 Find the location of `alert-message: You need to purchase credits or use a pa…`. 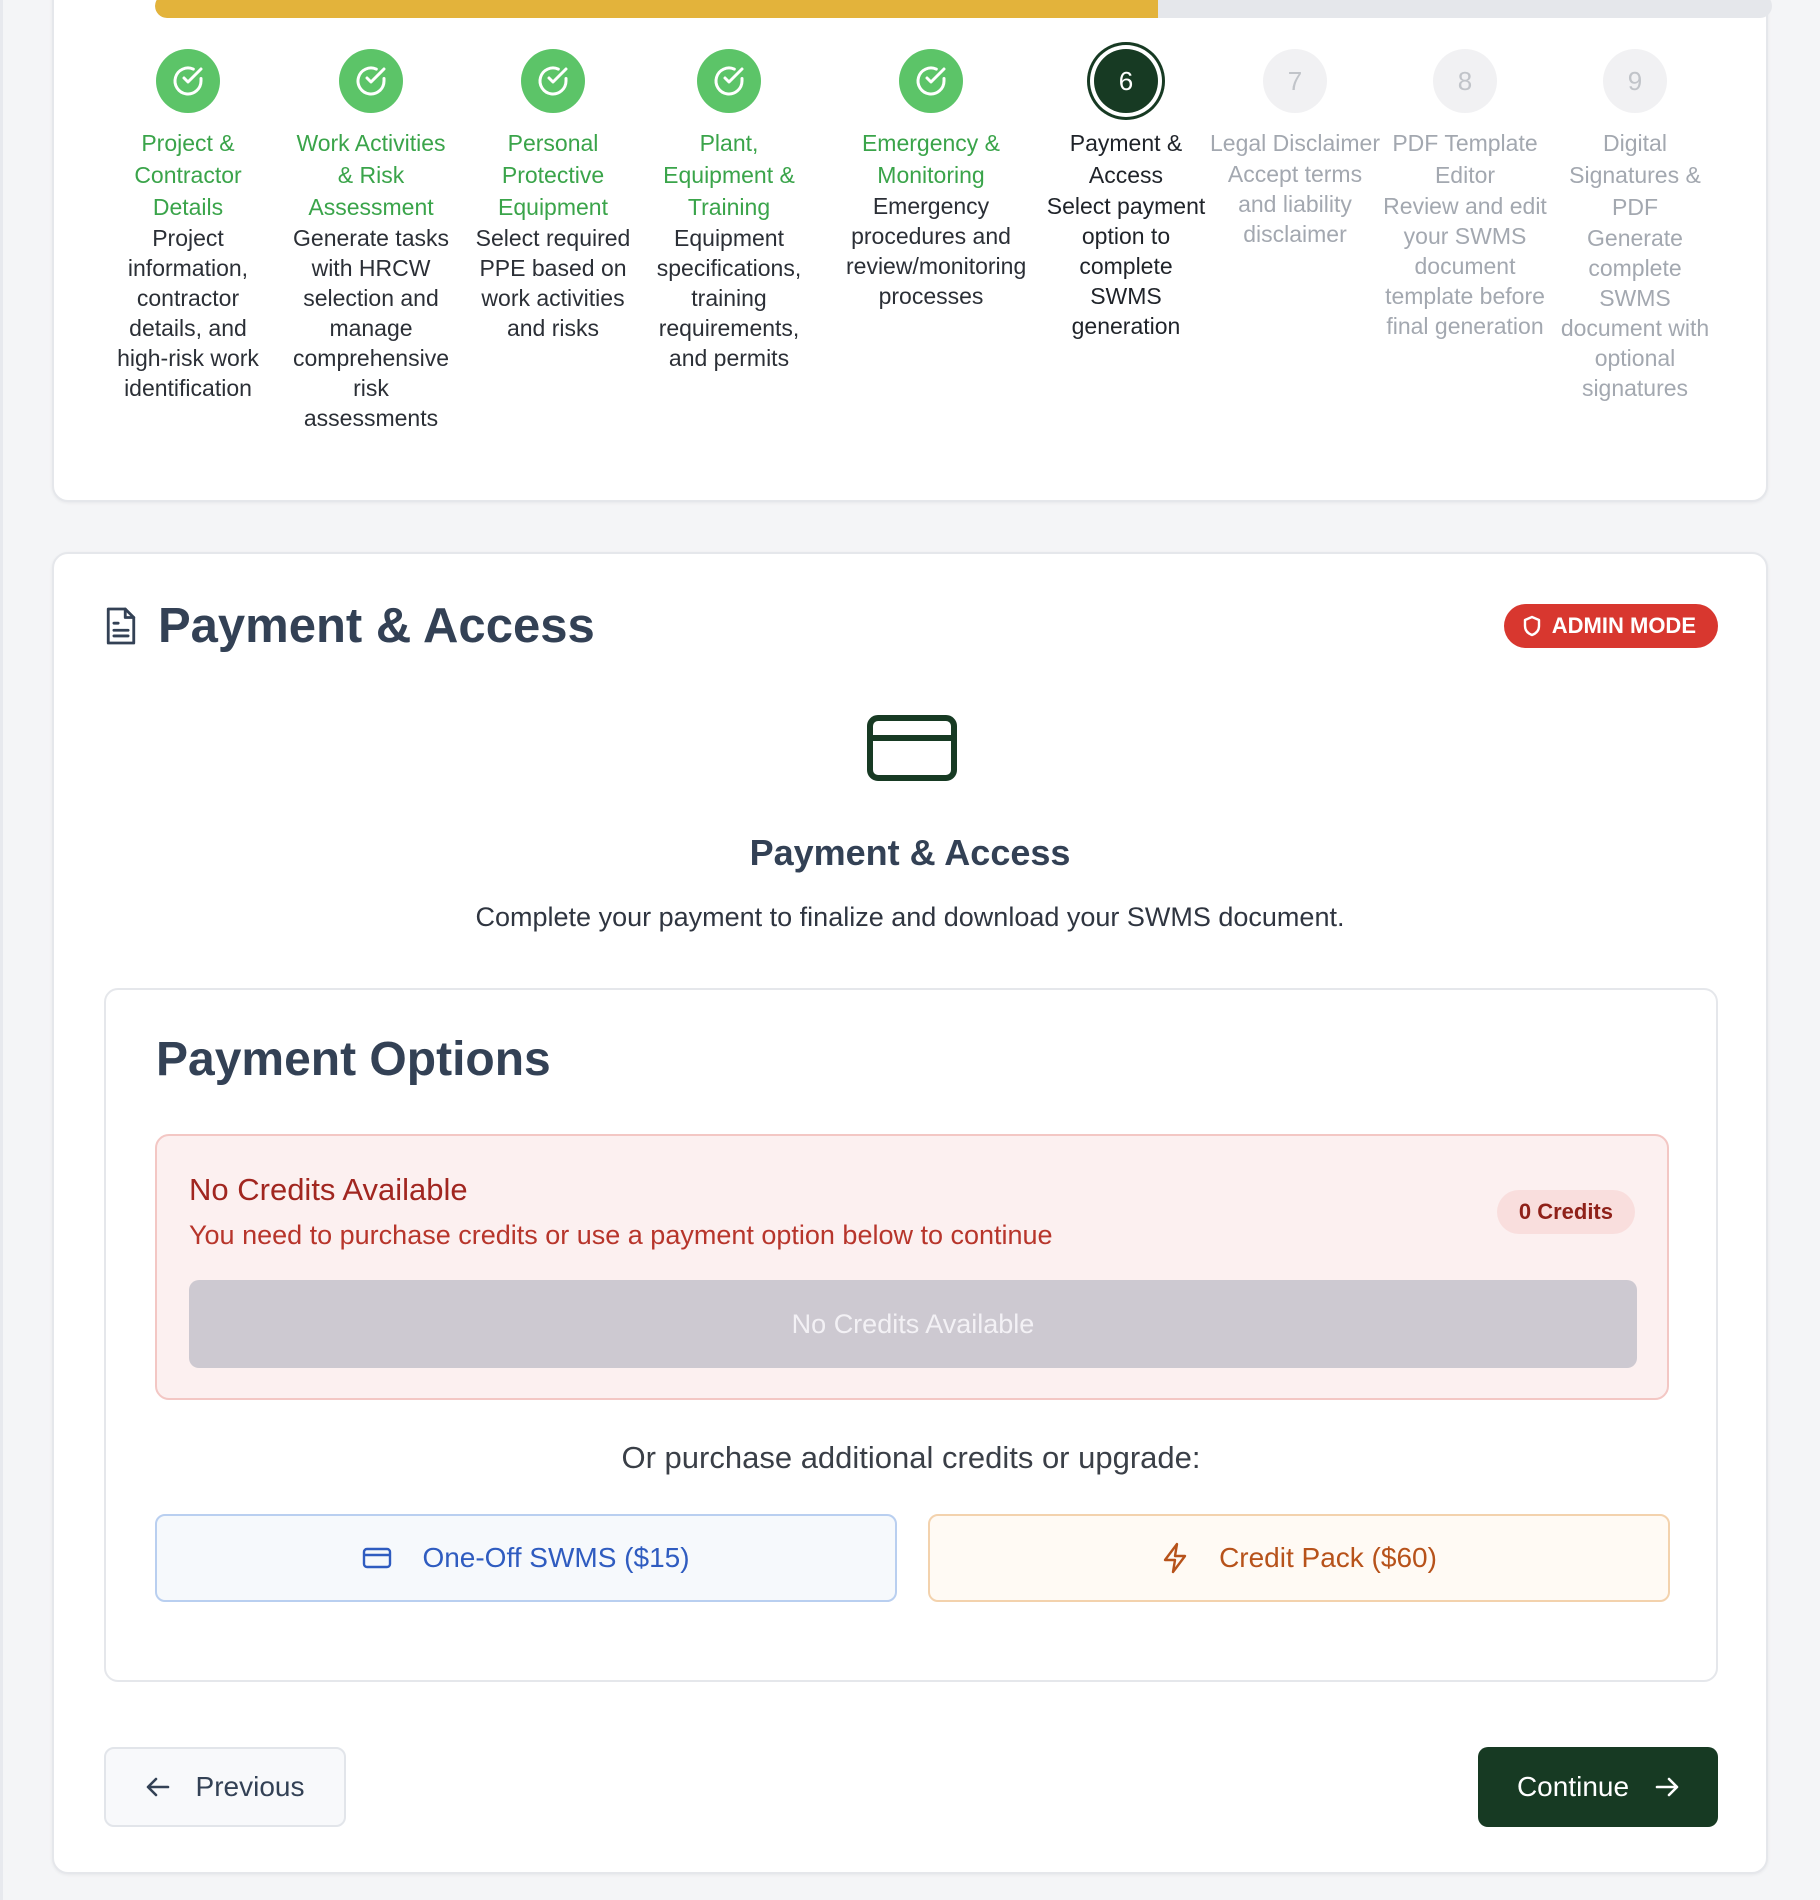

alert-message: You need to purchase credits or use a pa… is located at coordinates (621, 1235).